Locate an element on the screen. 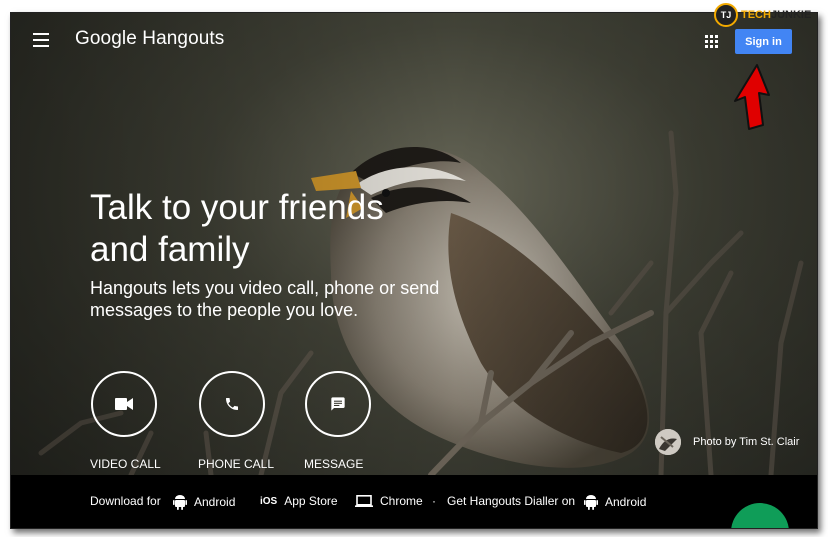 The height and width of the screenshot is (537, 828). message-button is located at coordinates (338, 404).